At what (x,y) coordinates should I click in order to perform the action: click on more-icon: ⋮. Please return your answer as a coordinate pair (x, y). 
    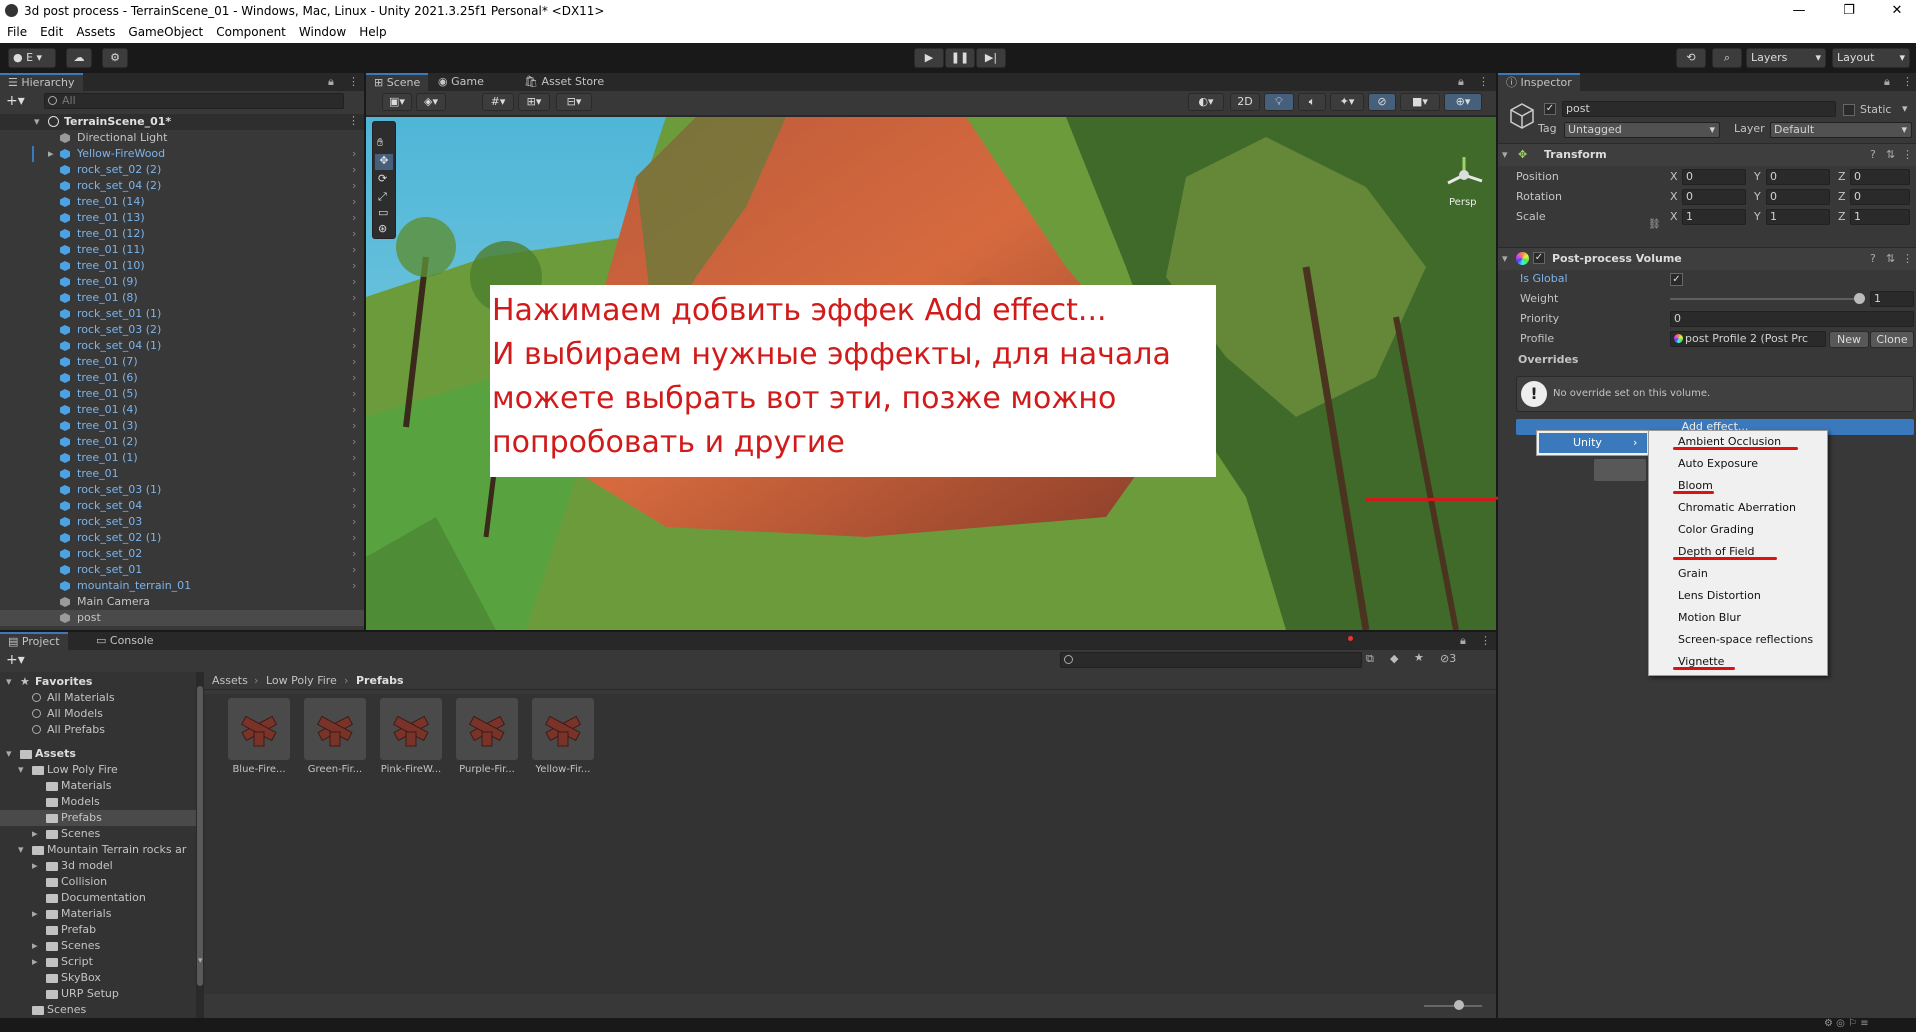
    Looking at the image, I should click on (353, 81).